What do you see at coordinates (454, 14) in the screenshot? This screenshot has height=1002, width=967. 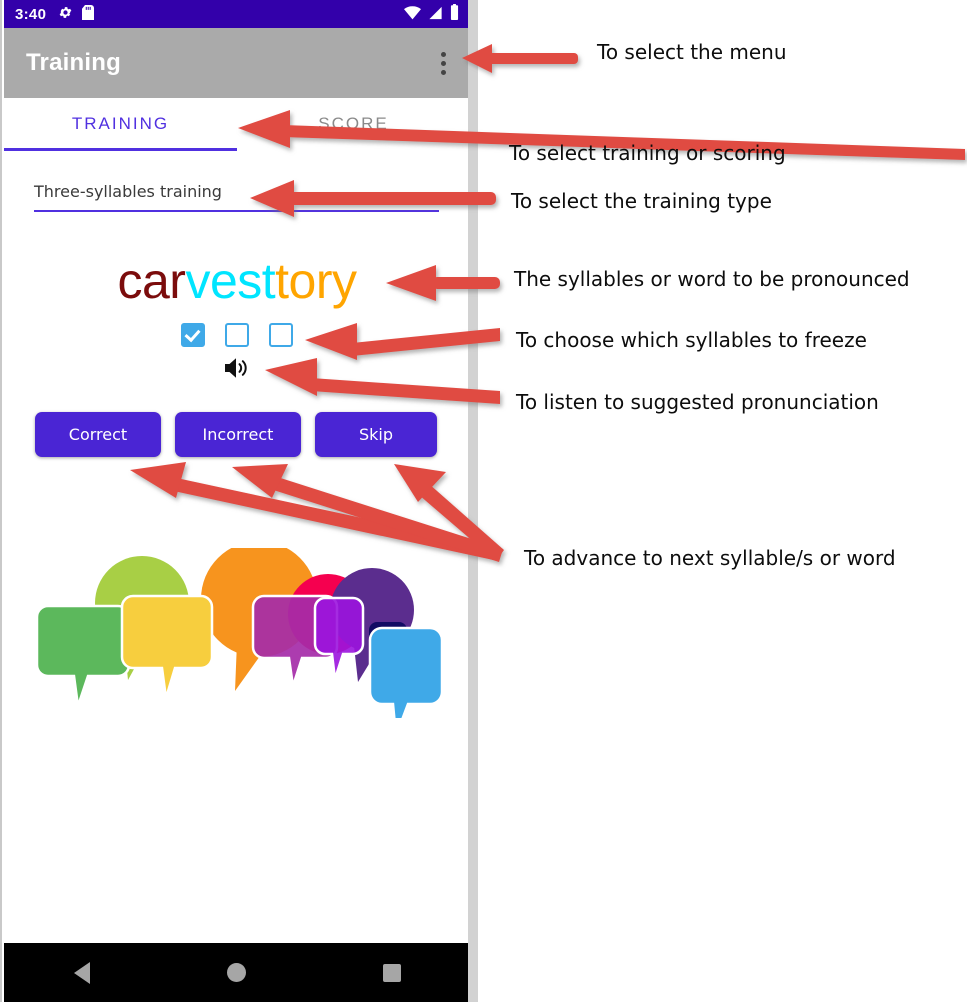 I see `battery-icon` at bounding box center [454, 14].